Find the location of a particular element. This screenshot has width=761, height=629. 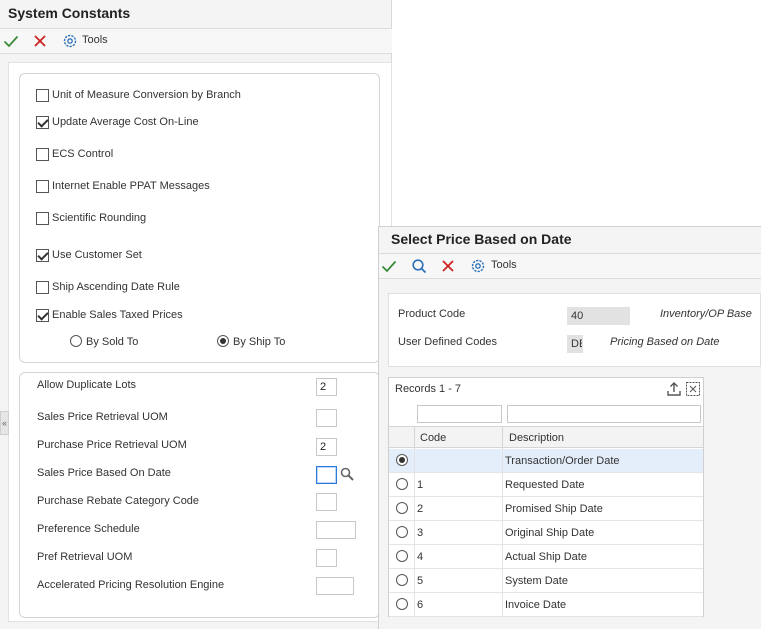

purchase-rebate-category-code-input is located at coordinates (326, 502).